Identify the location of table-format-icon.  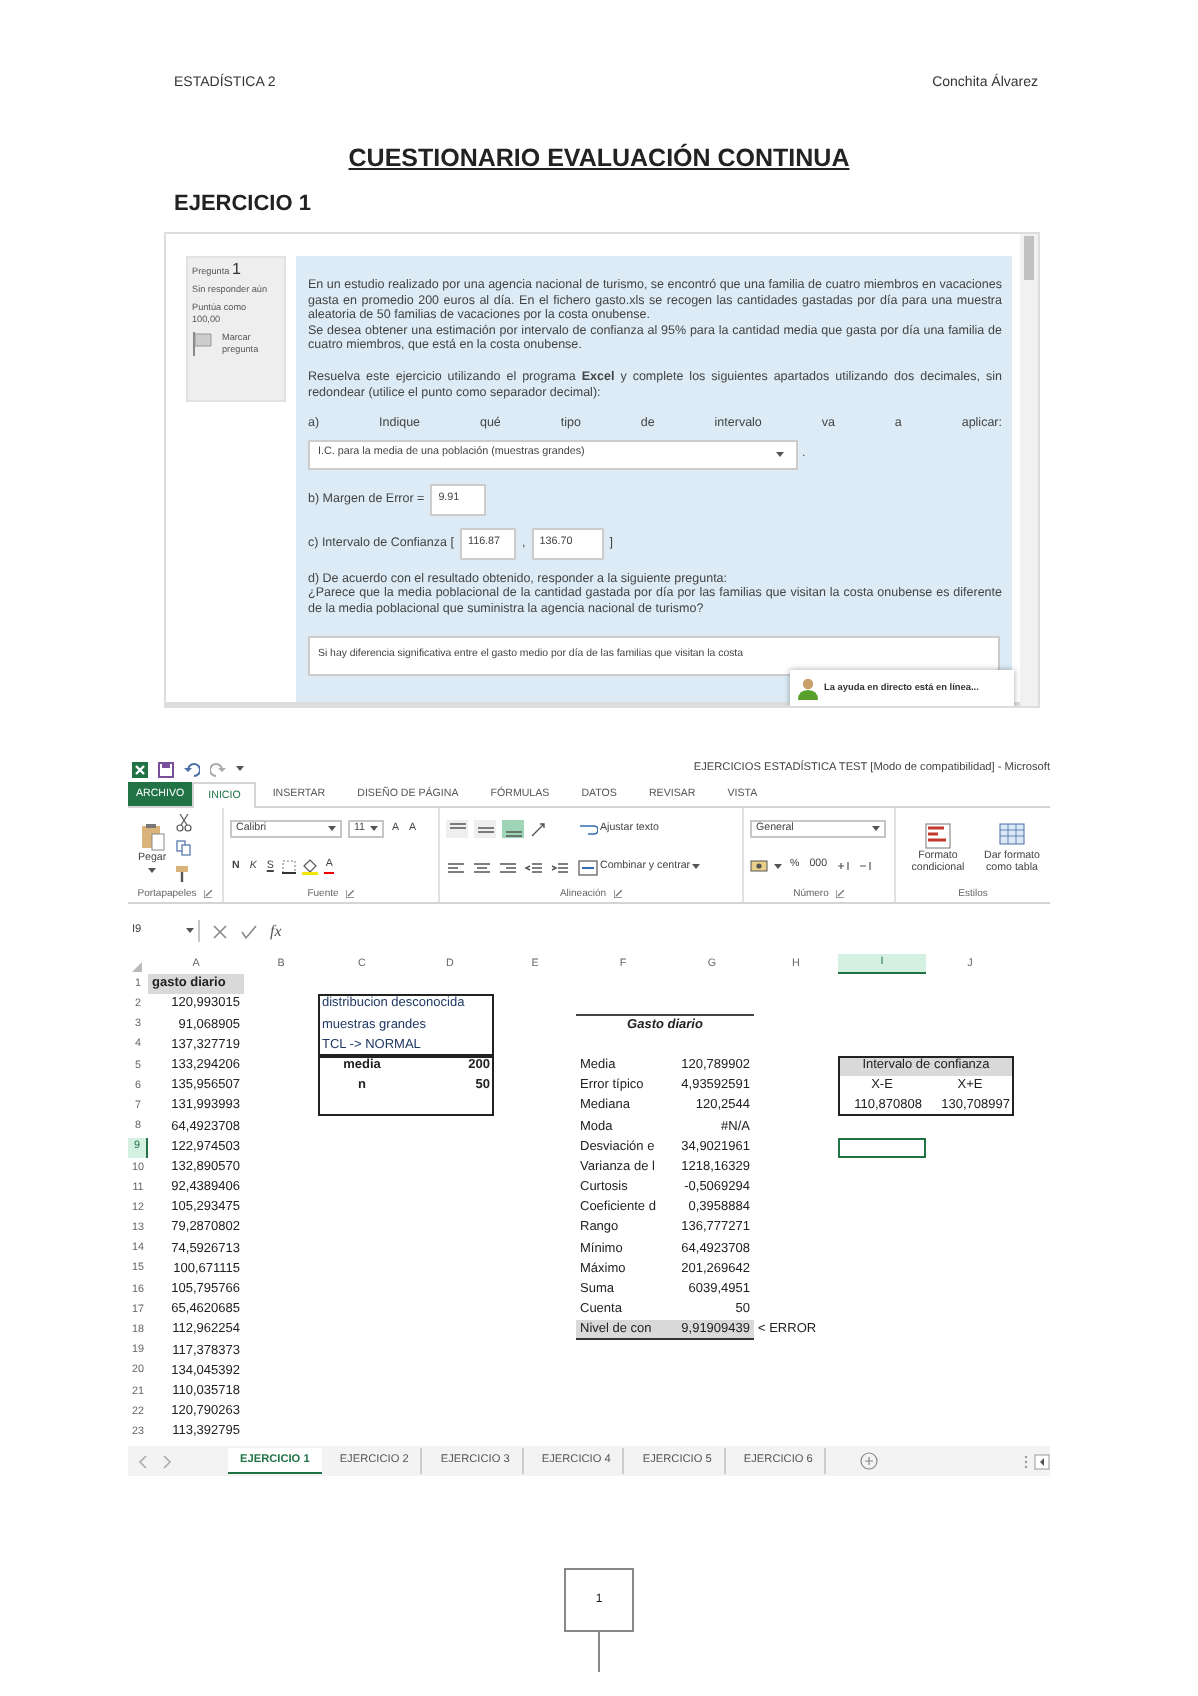
(1012, 836).